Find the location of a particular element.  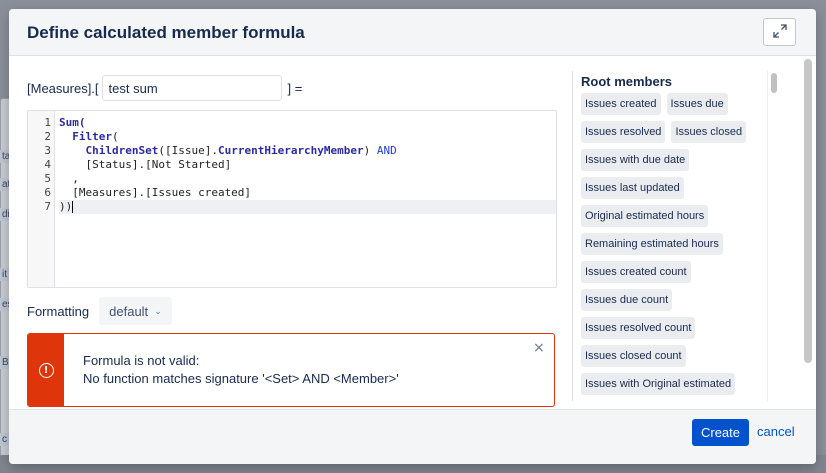

member-row: Original estimated hours is located at coordinates (675, 216).